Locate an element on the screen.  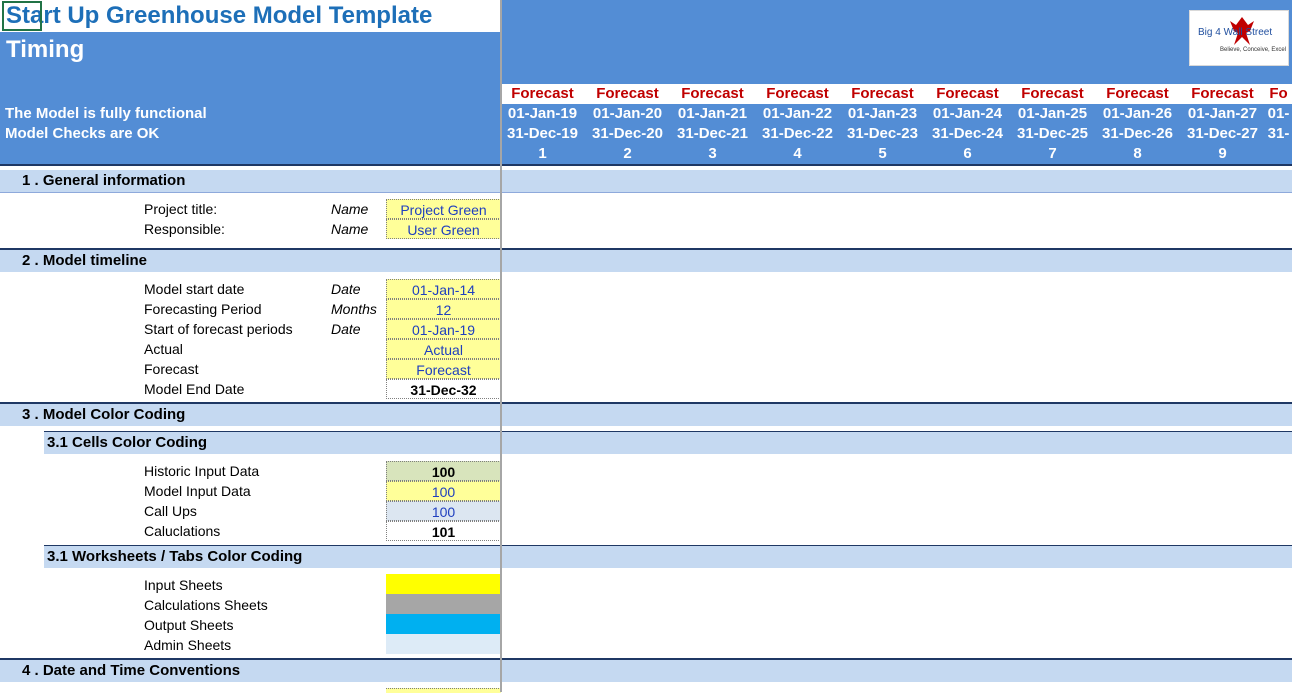
column-number: 2 is located at coordinates (627, 154).